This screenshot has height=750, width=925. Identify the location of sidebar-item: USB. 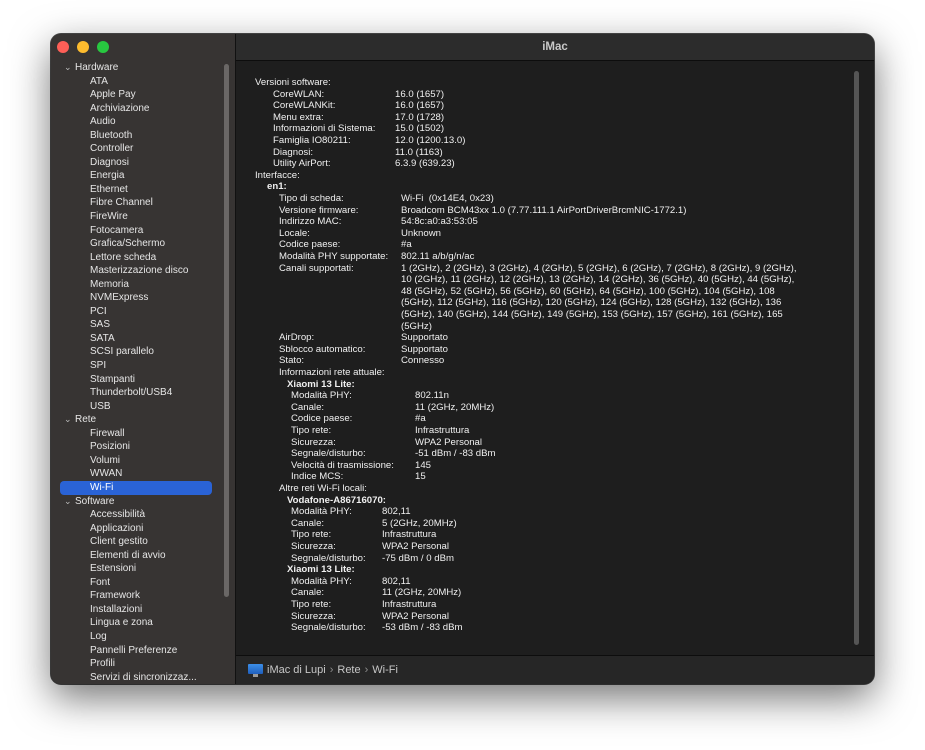
(143, 407).